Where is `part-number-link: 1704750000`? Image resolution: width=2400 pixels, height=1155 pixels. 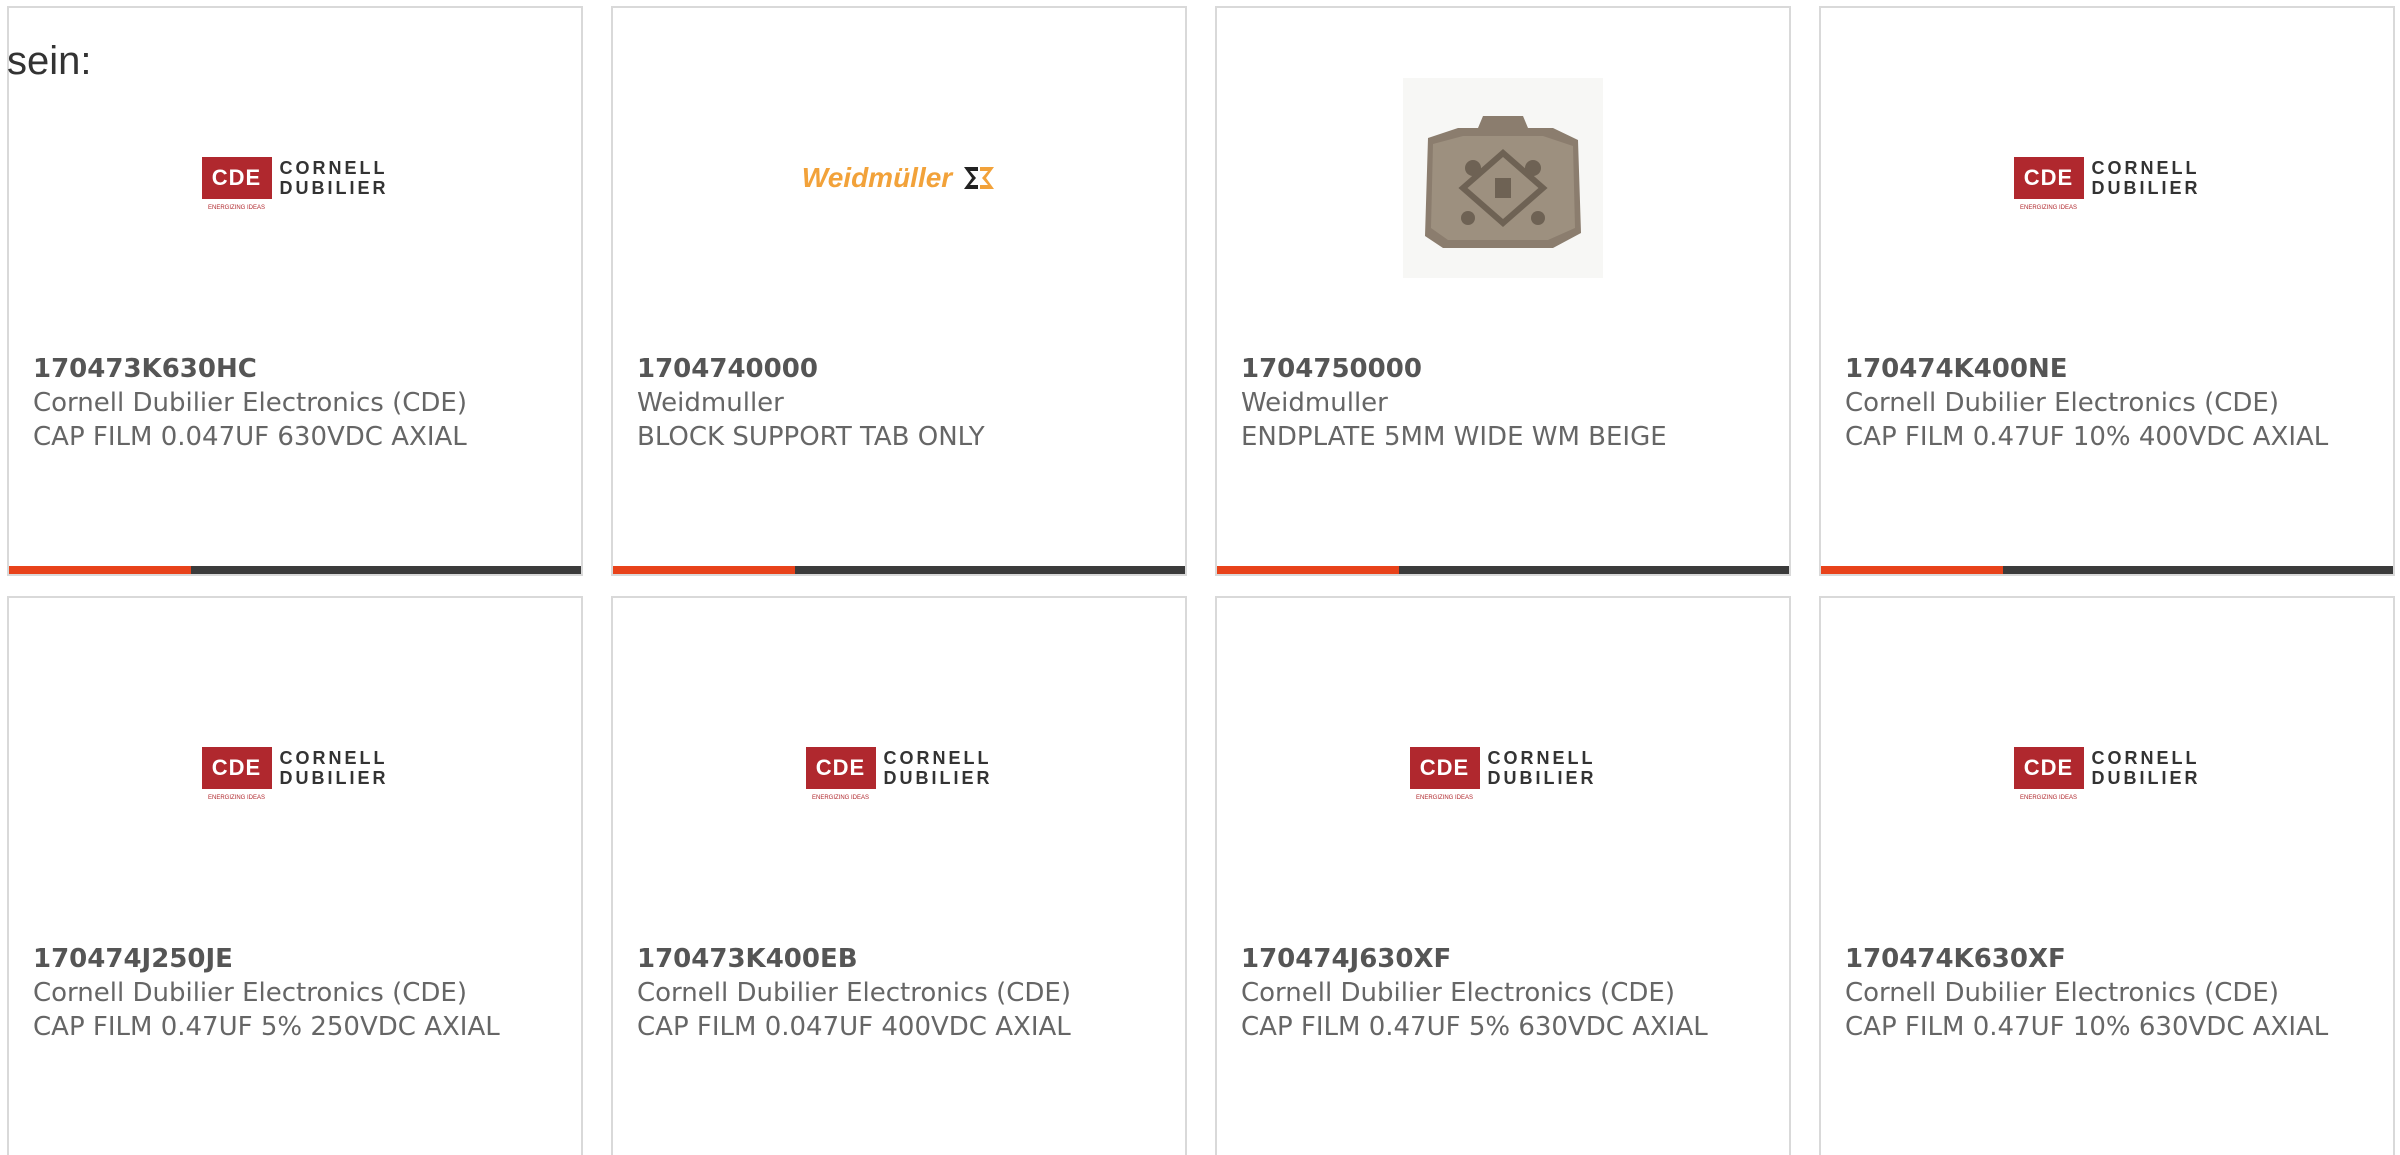 part-number-link: 1704750000 is located at coordinates (1503, 369).